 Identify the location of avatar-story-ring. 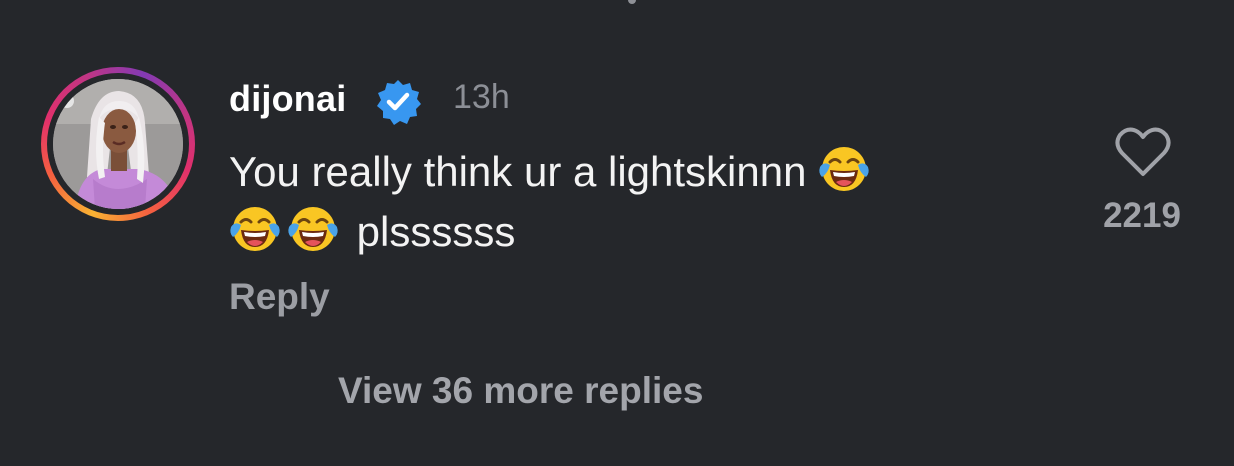
(118, 144).